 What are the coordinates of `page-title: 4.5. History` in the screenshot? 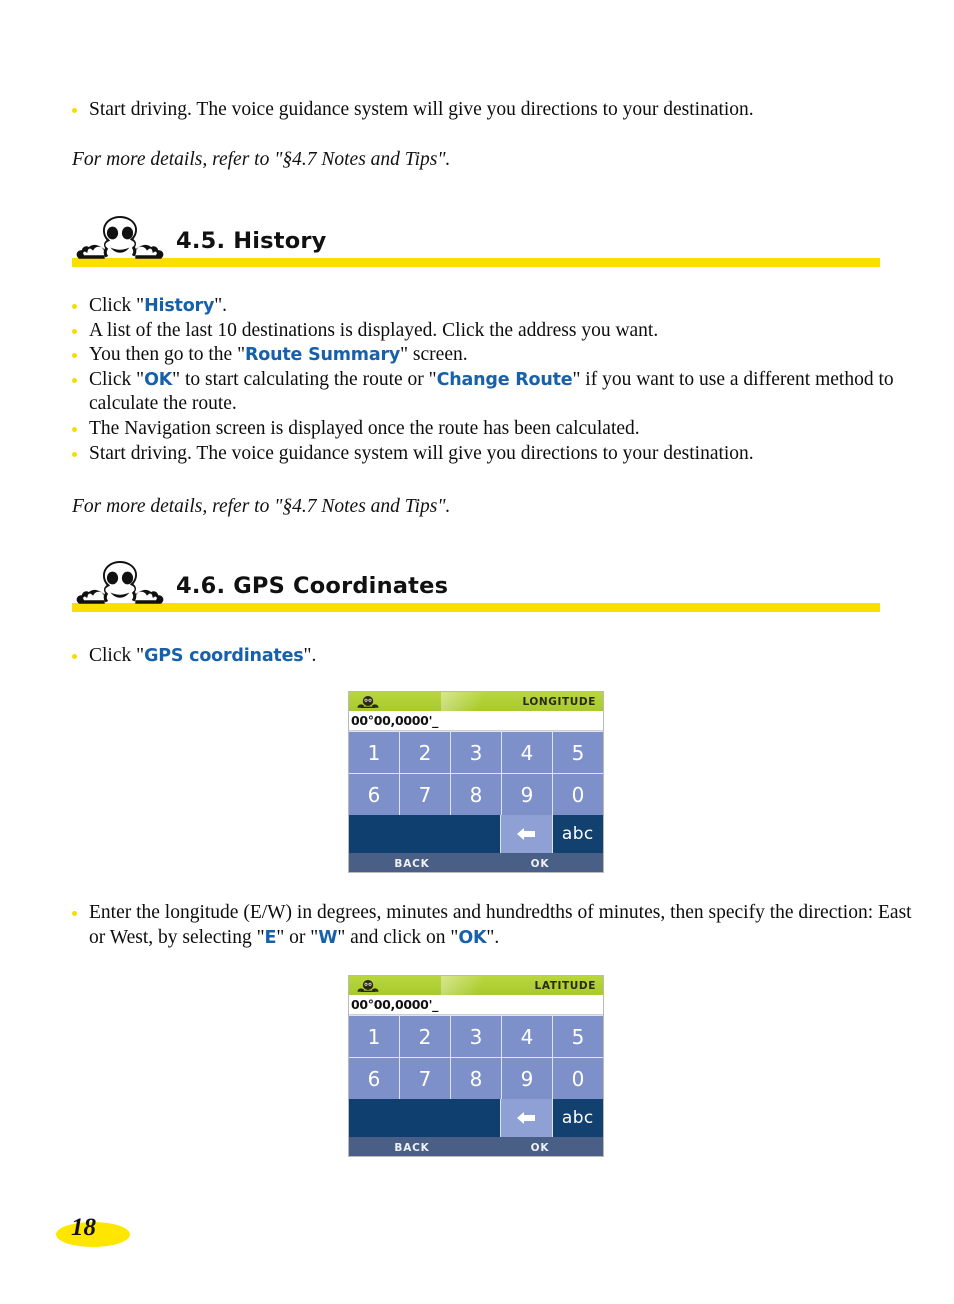 It's located at (251, 241).